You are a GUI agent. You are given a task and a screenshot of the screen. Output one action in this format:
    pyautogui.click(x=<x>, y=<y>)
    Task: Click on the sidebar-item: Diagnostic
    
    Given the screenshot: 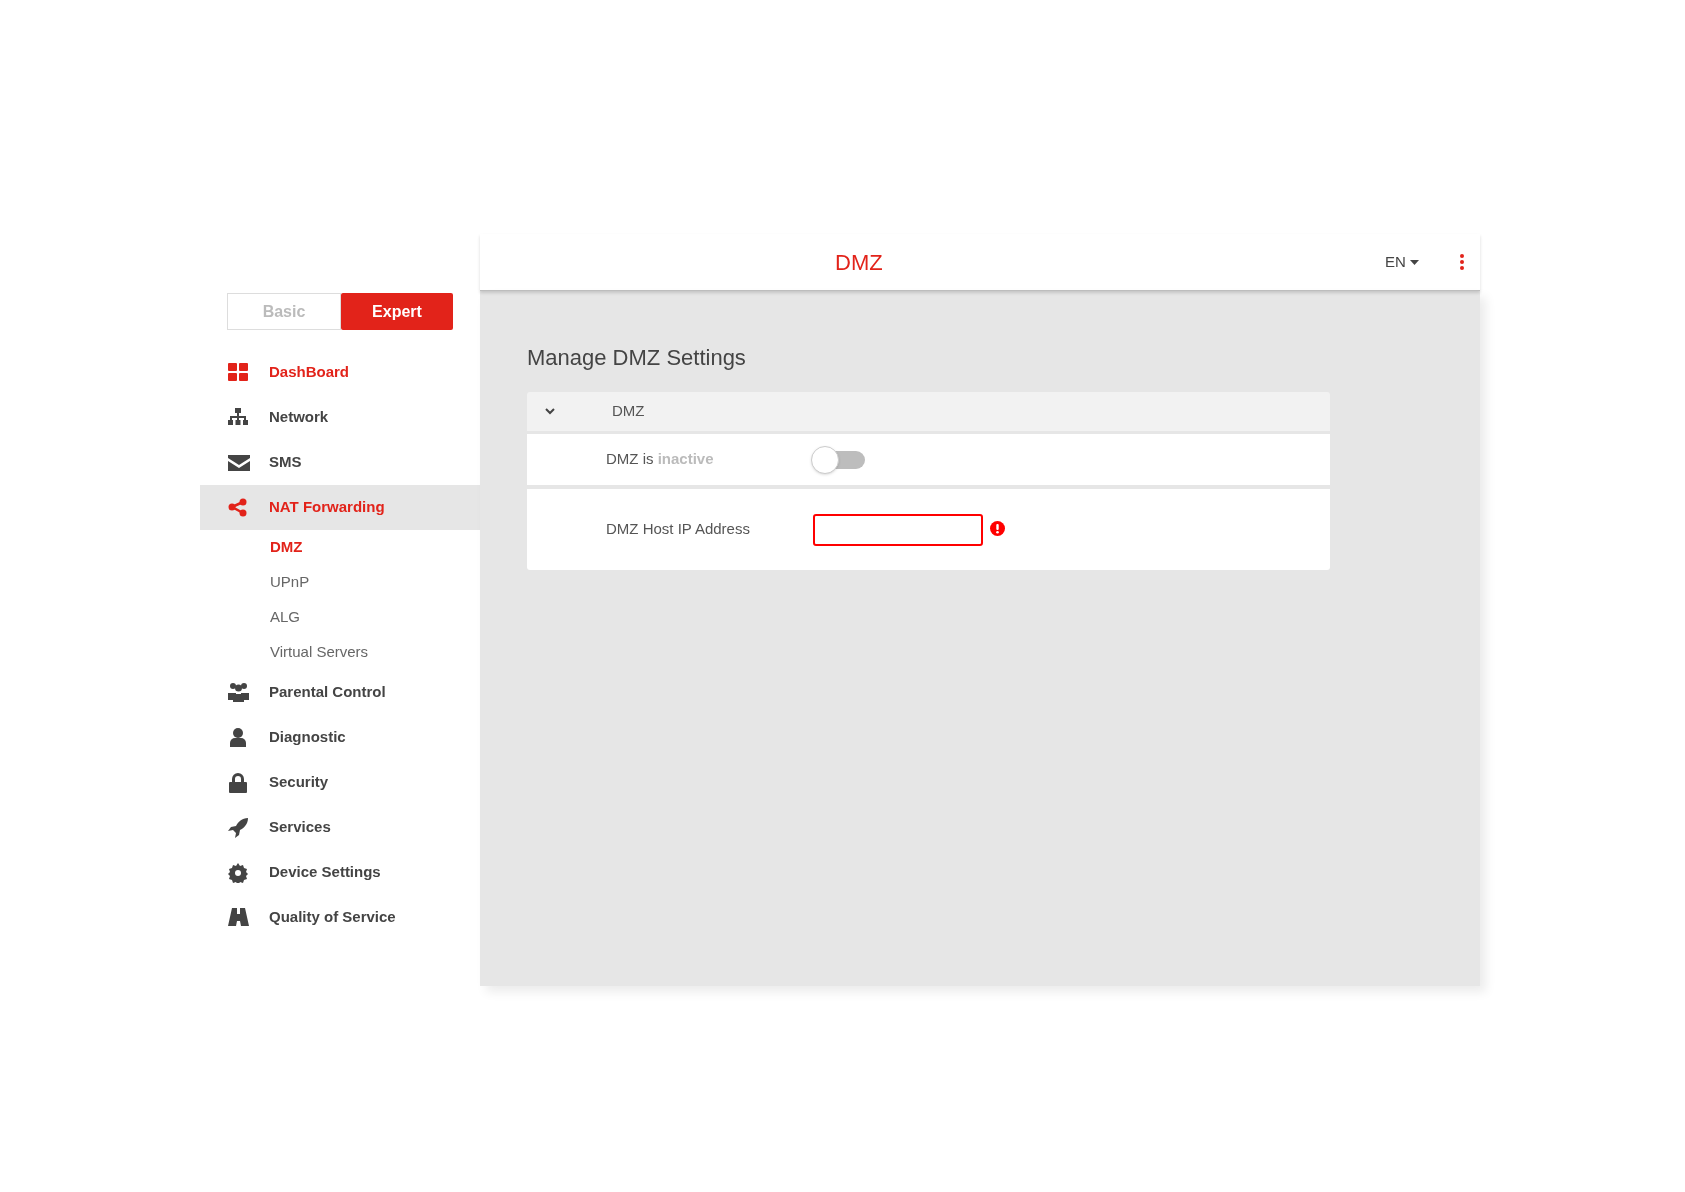 What is the action you would take?
    pyautogui.click(x=340, y=737)
    